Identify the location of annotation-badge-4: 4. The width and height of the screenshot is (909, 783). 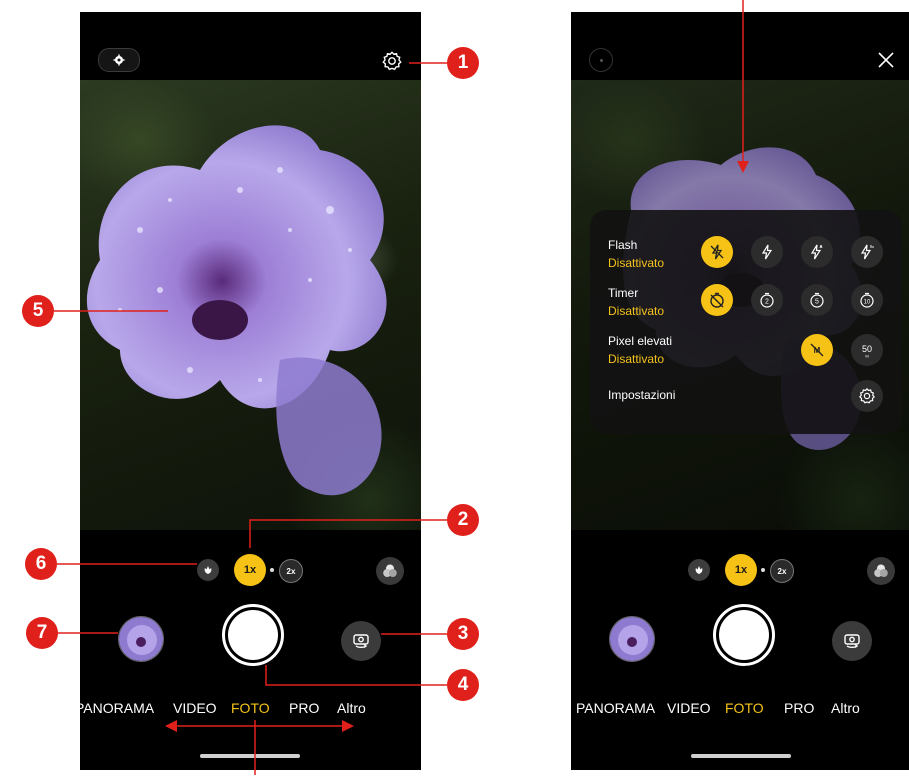
(463, 685).